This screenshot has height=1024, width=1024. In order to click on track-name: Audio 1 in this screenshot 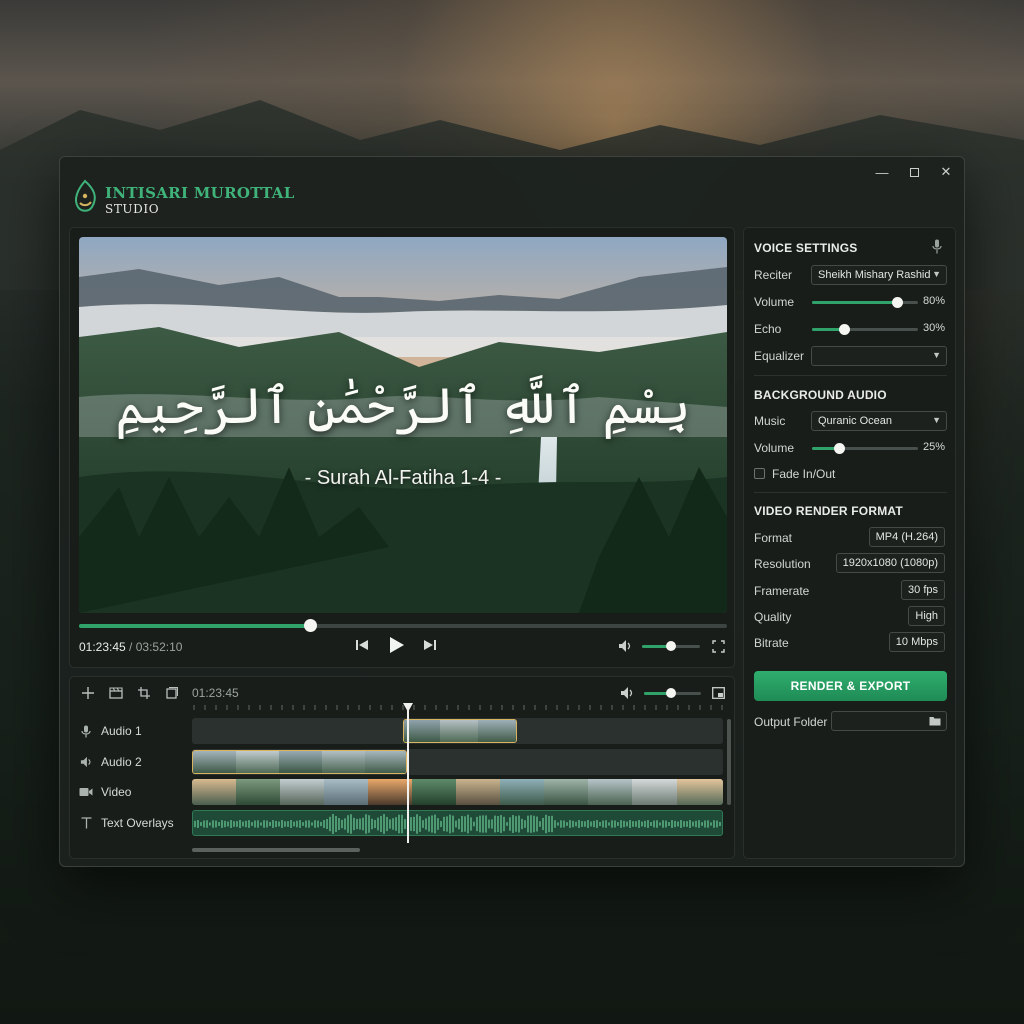, I will do `click(121, 731)`.